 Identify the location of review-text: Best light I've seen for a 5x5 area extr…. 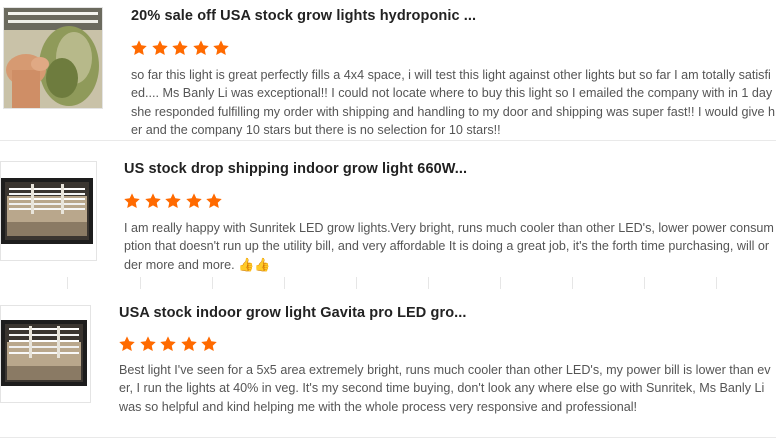
(445, 388).